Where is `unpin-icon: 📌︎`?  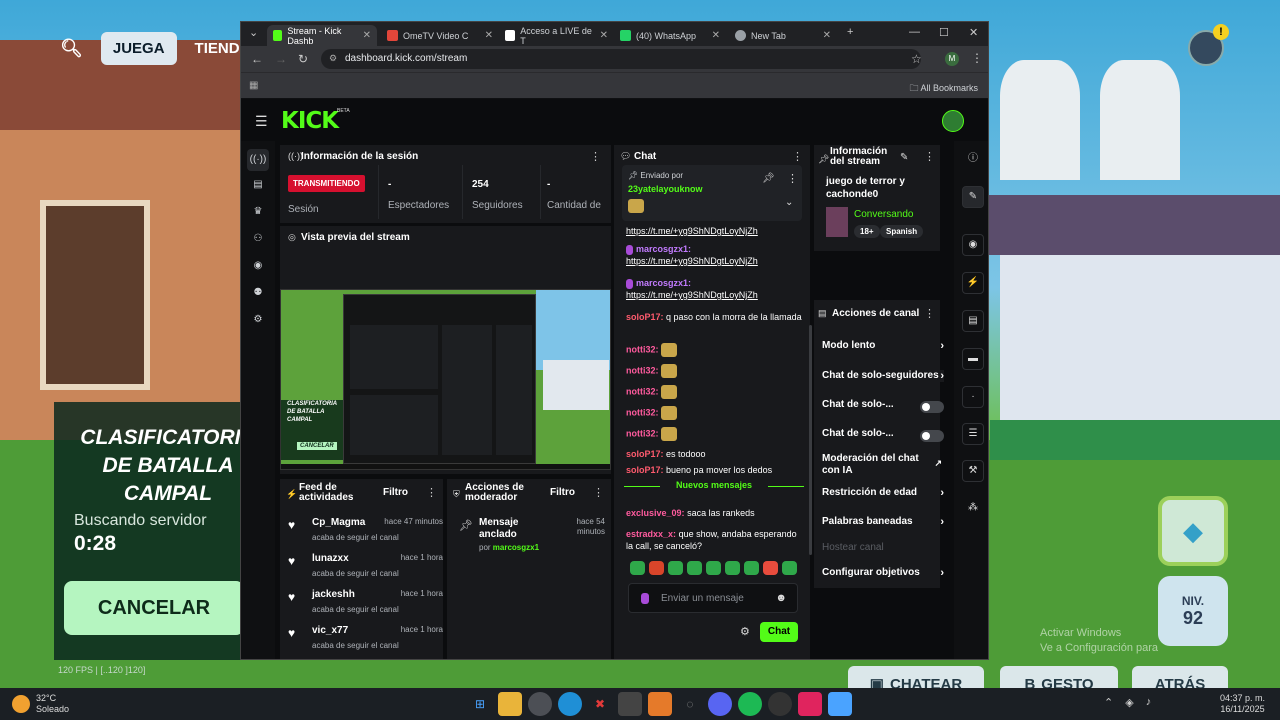
unpin-icon: 📌︎ is located at coordinates (768, 178).